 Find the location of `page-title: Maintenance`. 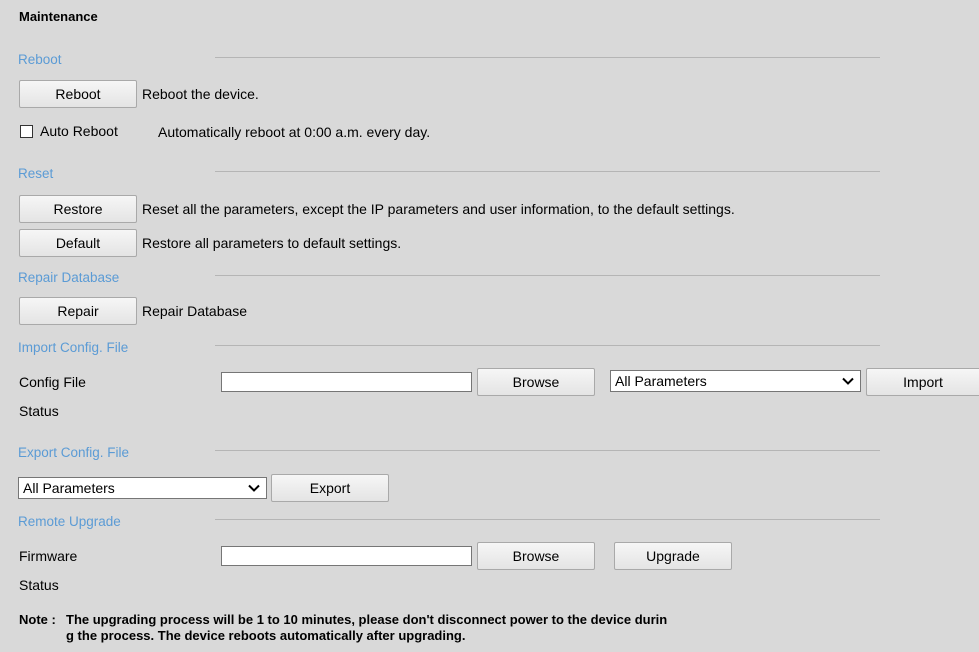

page-title: Maintenance is located at coordinates (58, 16).